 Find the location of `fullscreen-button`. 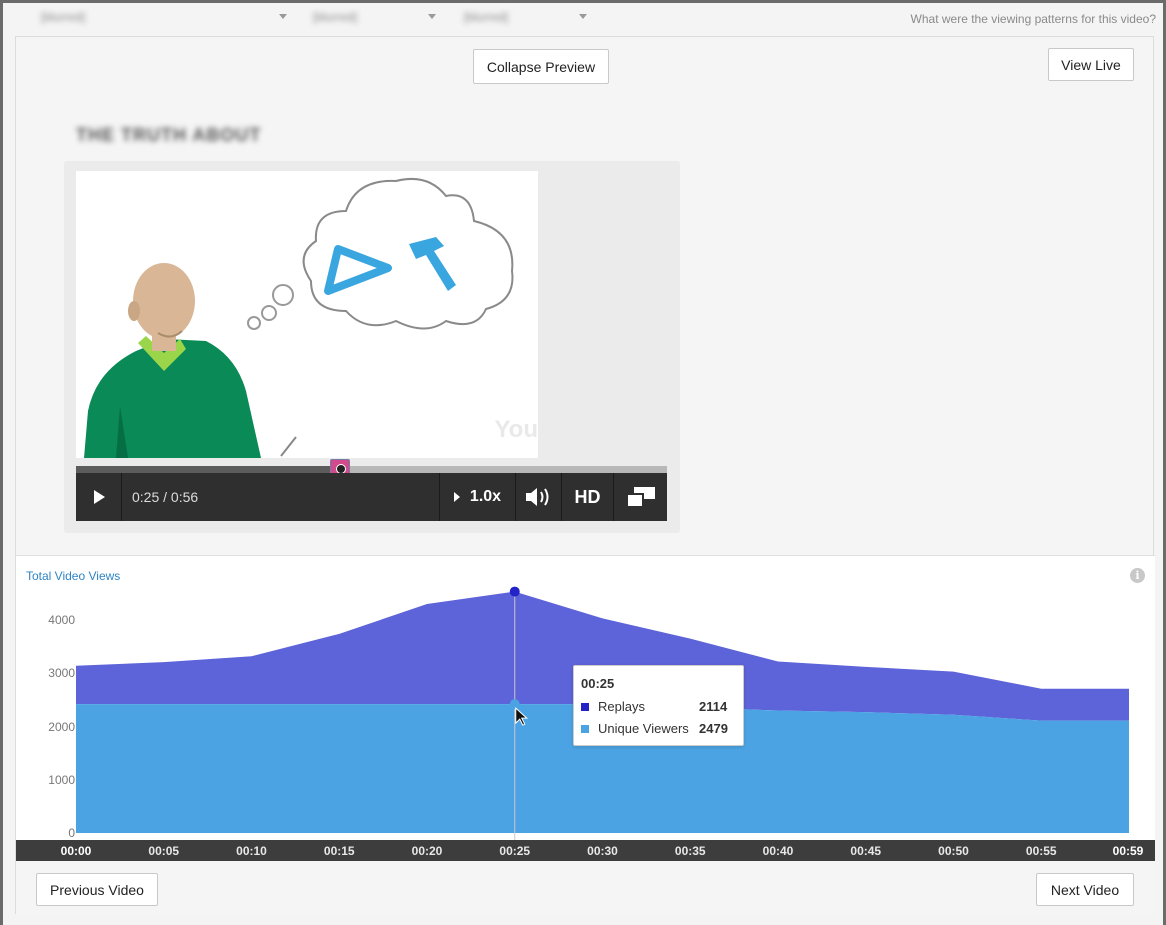

fullscreen-button is located at coordinates (640, 497).